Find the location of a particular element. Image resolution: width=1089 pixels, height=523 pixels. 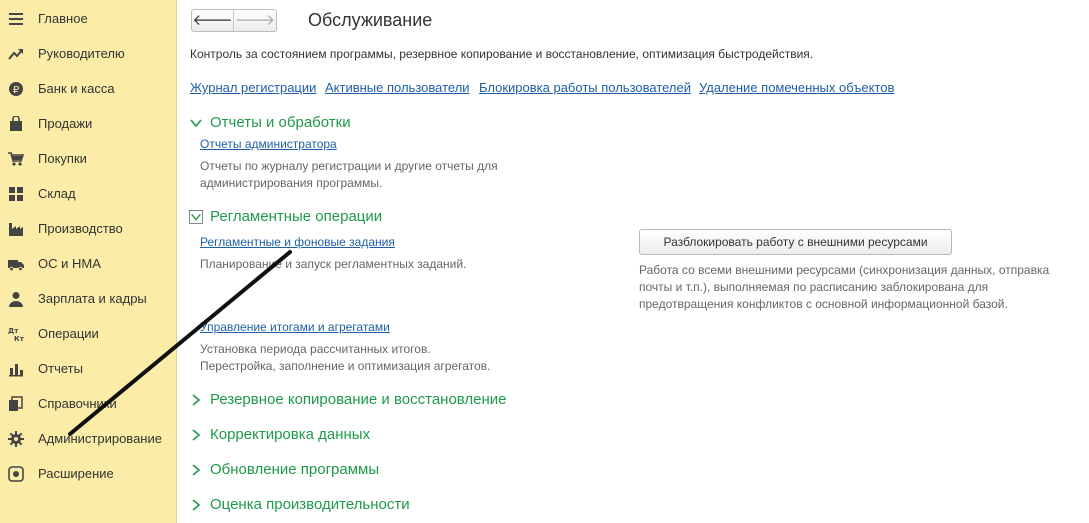

sidebar-item-label: Администрирование is located at coordinates (100, 438).